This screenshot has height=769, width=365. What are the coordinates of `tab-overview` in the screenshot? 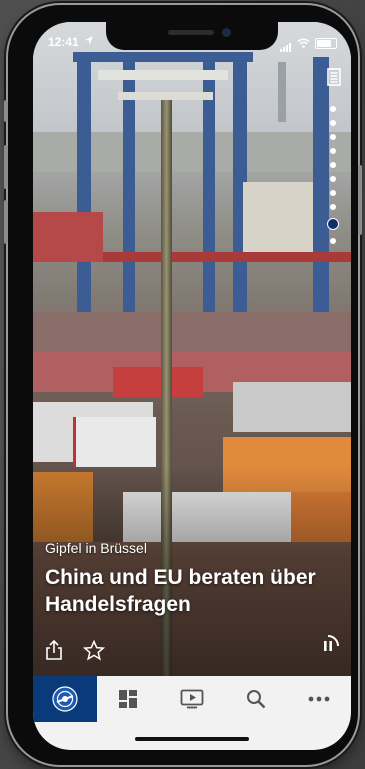 It's located at (129, 699).